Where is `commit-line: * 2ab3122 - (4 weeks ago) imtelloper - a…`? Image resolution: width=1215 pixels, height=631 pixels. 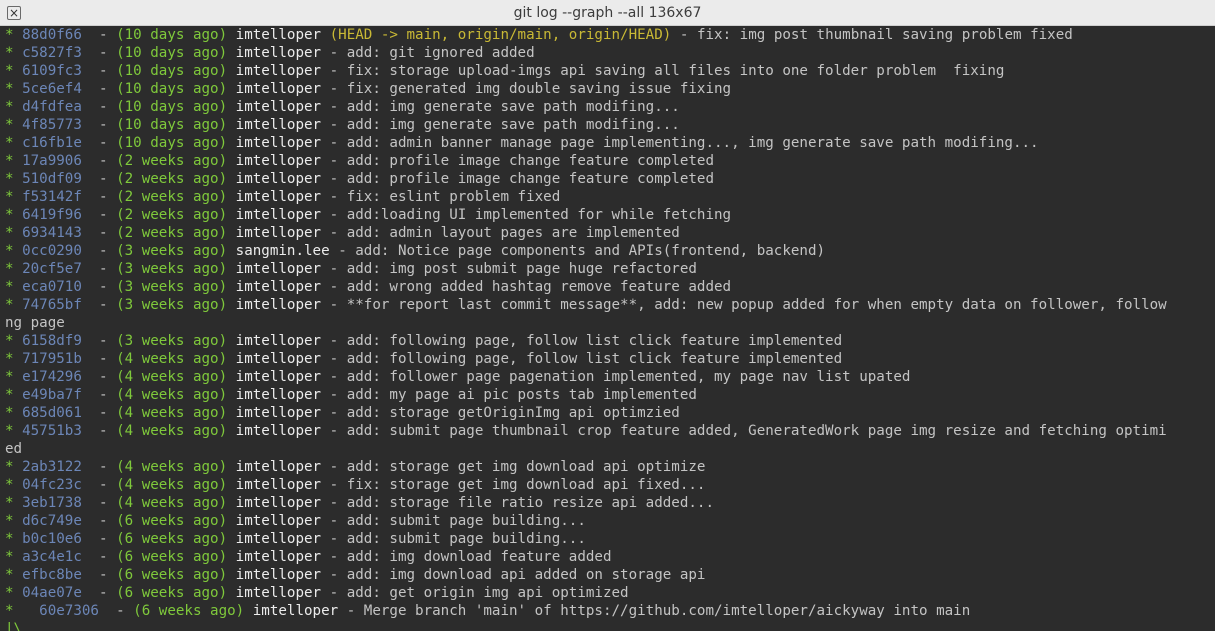 commit-line: * 2ab3122 - (4 weeks ago) imtelloper - a… is located at coordinates (610, 467).